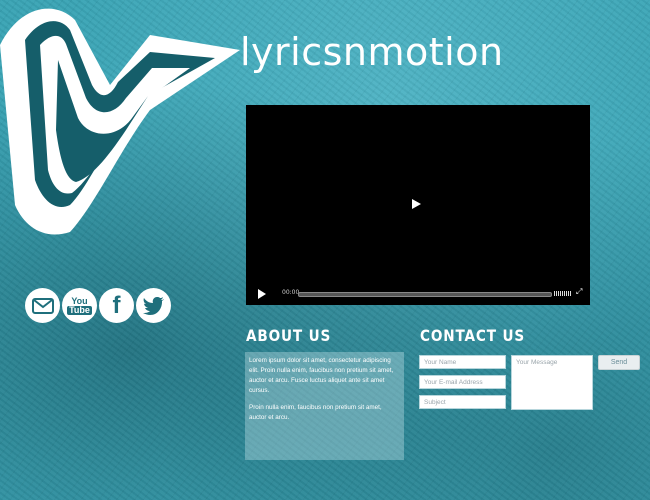  Describe the element at coordinates (289, 335) in the screenshot. I see `about-title: ABOUT US` at that location.